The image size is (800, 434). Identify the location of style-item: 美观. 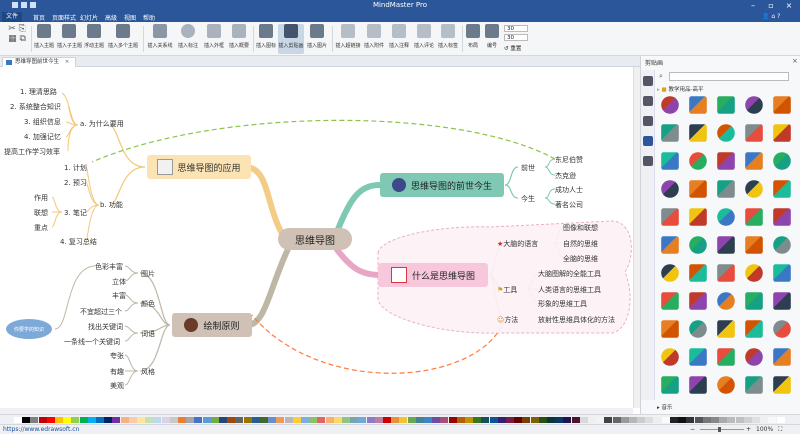
(117, 386).